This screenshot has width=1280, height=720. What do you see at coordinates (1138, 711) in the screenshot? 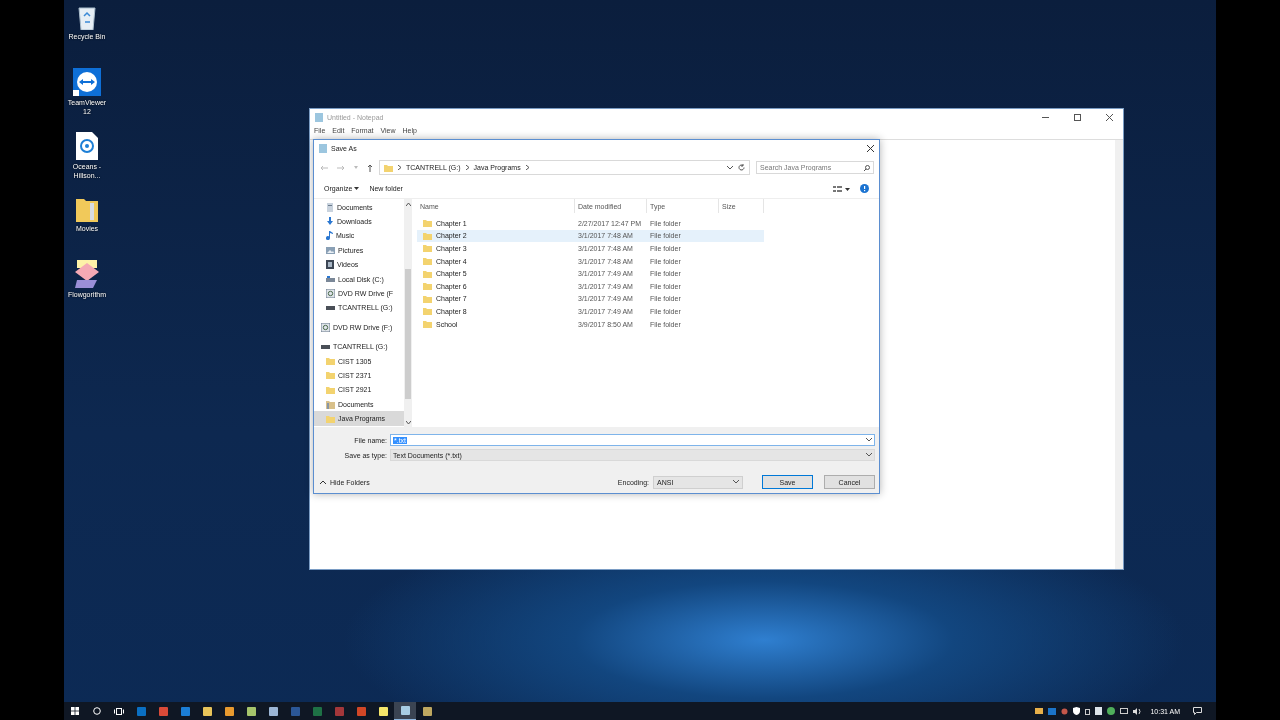
I see `volume-icon` at bounding box center [1138, 711].